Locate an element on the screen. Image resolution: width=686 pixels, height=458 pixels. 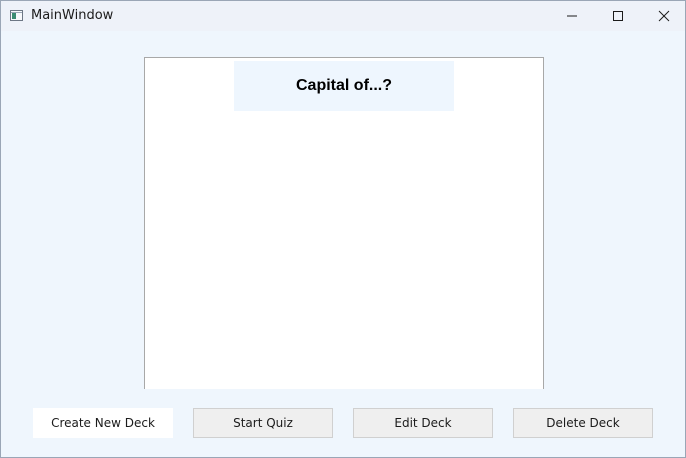
app-icon is located at coordinates (16, 15).